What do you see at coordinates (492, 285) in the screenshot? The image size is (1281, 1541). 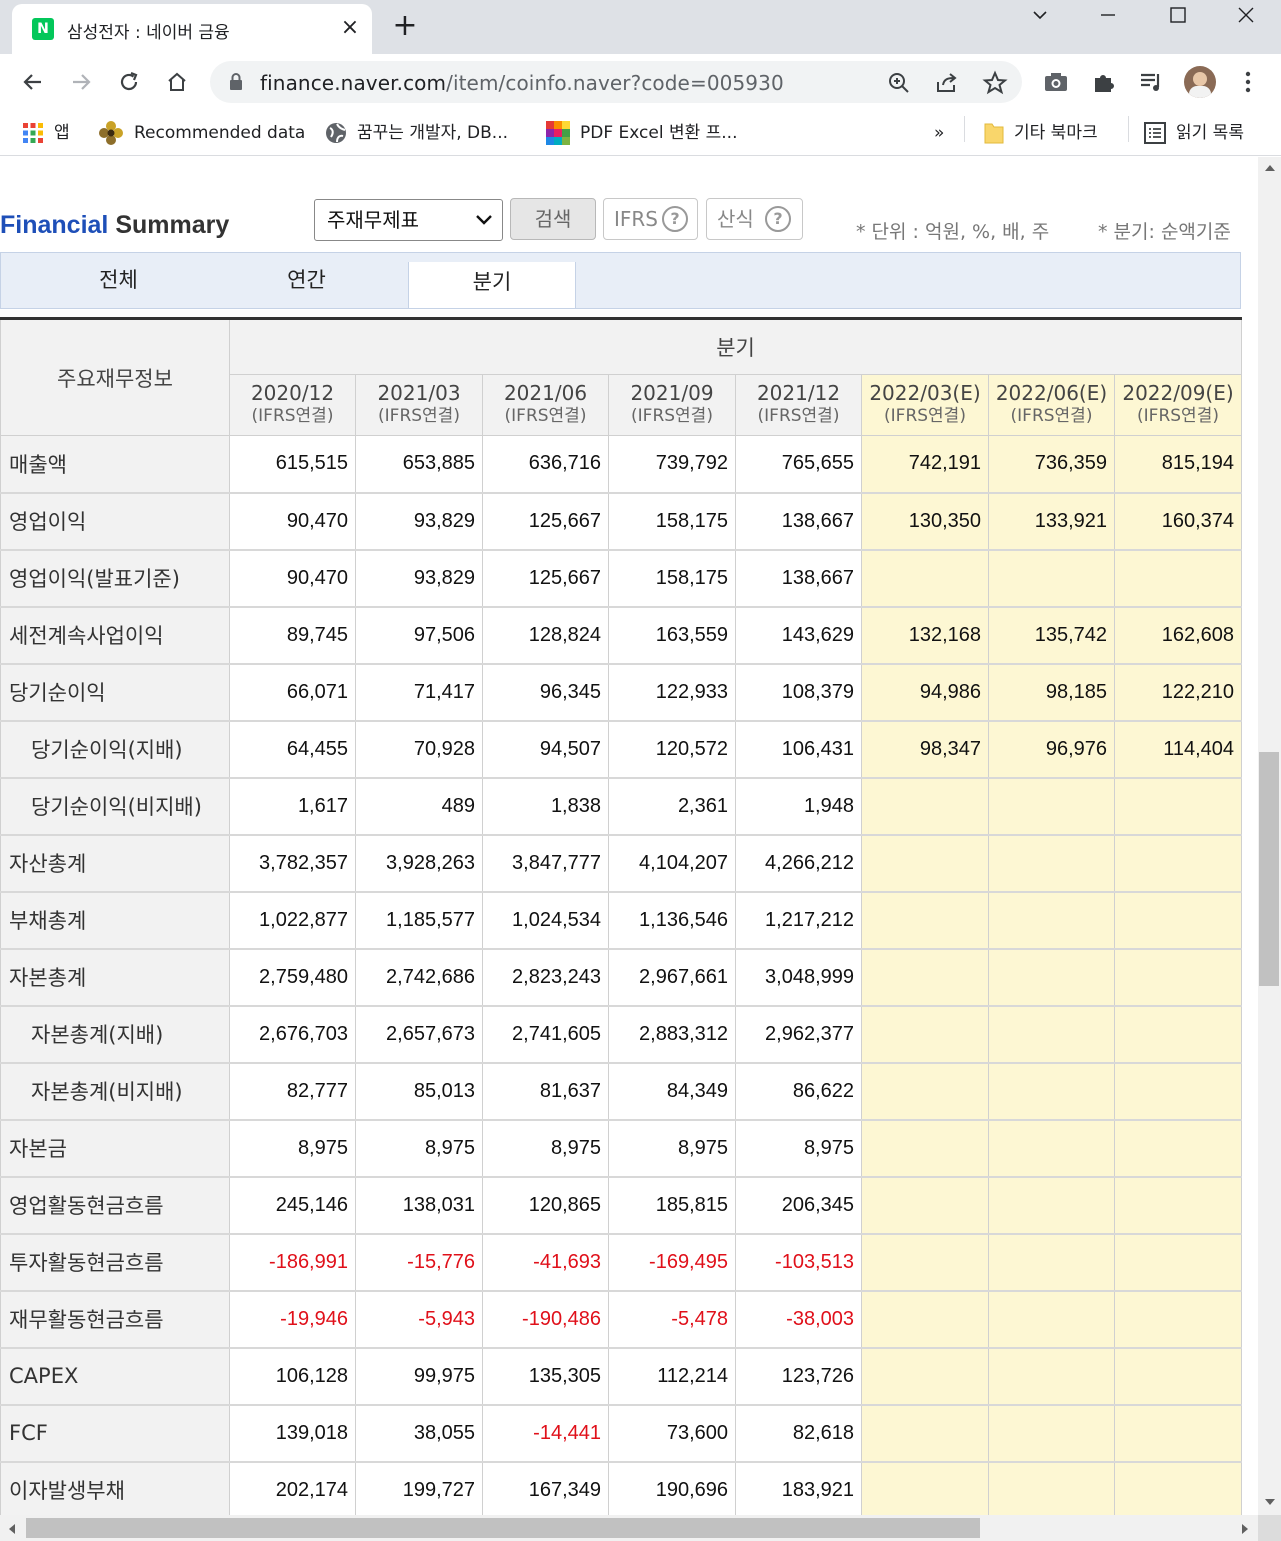 I see `tab-quarter: 분기` at bounding box center [492, 285].